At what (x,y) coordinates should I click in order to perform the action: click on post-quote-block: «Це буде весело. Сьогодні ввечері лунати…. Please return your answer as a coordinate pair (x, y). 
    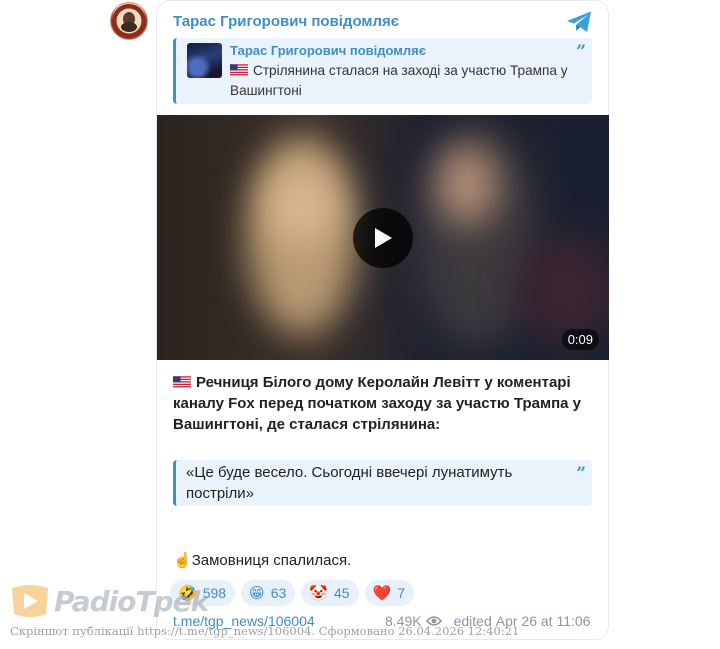
    Looking at the image, I should click on (382, 483).